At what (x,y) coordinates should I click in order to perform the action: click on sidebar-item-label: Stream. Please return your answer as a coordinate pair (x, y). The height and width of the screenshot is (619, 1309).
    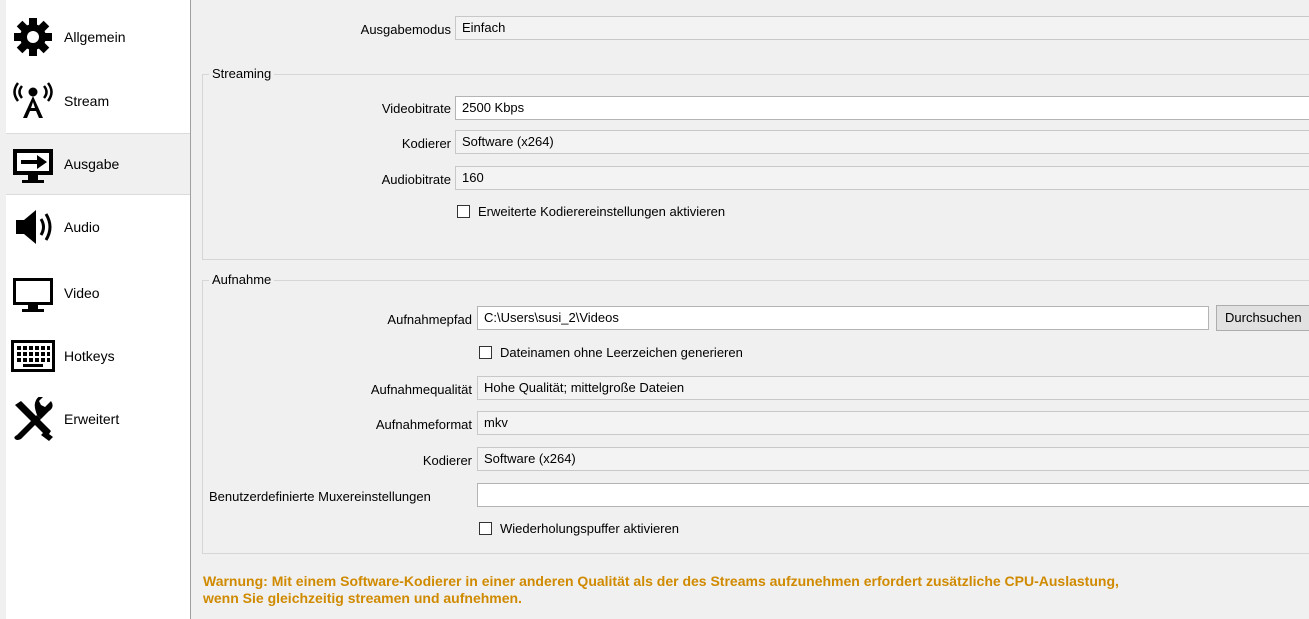
    Looking at the image, I should click on (87, 101).